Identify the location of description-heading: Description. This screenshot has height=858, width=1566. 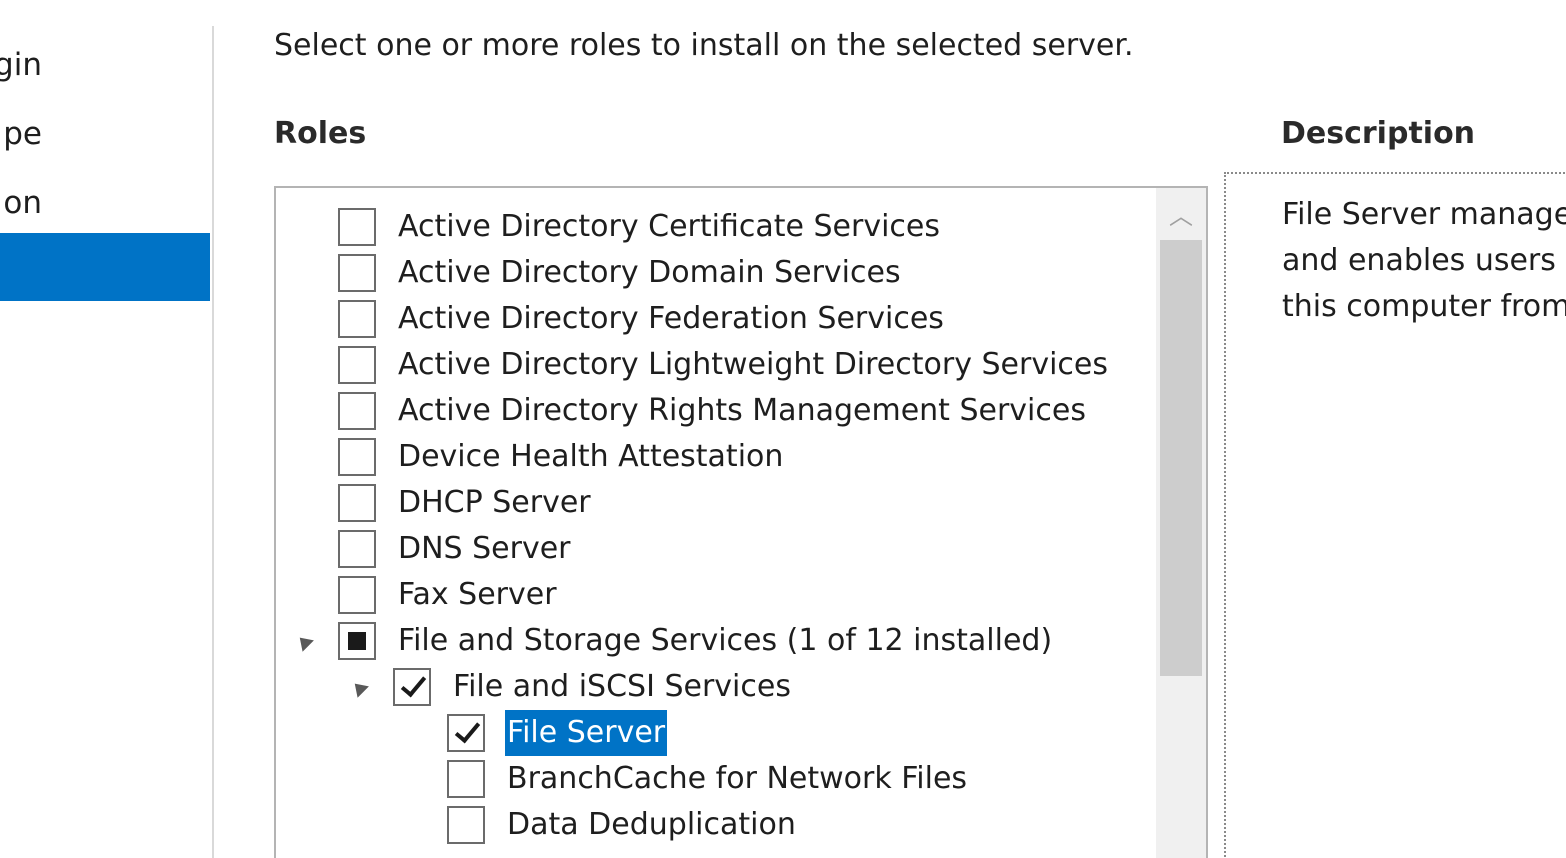
(1378, 133).